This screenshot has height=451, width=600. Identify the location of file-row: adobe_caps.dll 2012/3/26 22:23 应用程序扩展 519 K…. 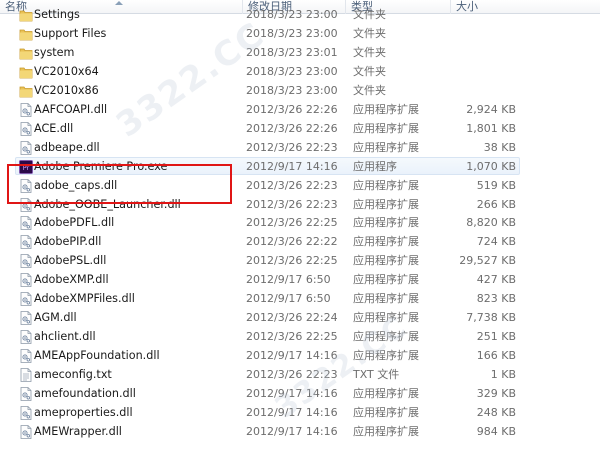
(267, 185).